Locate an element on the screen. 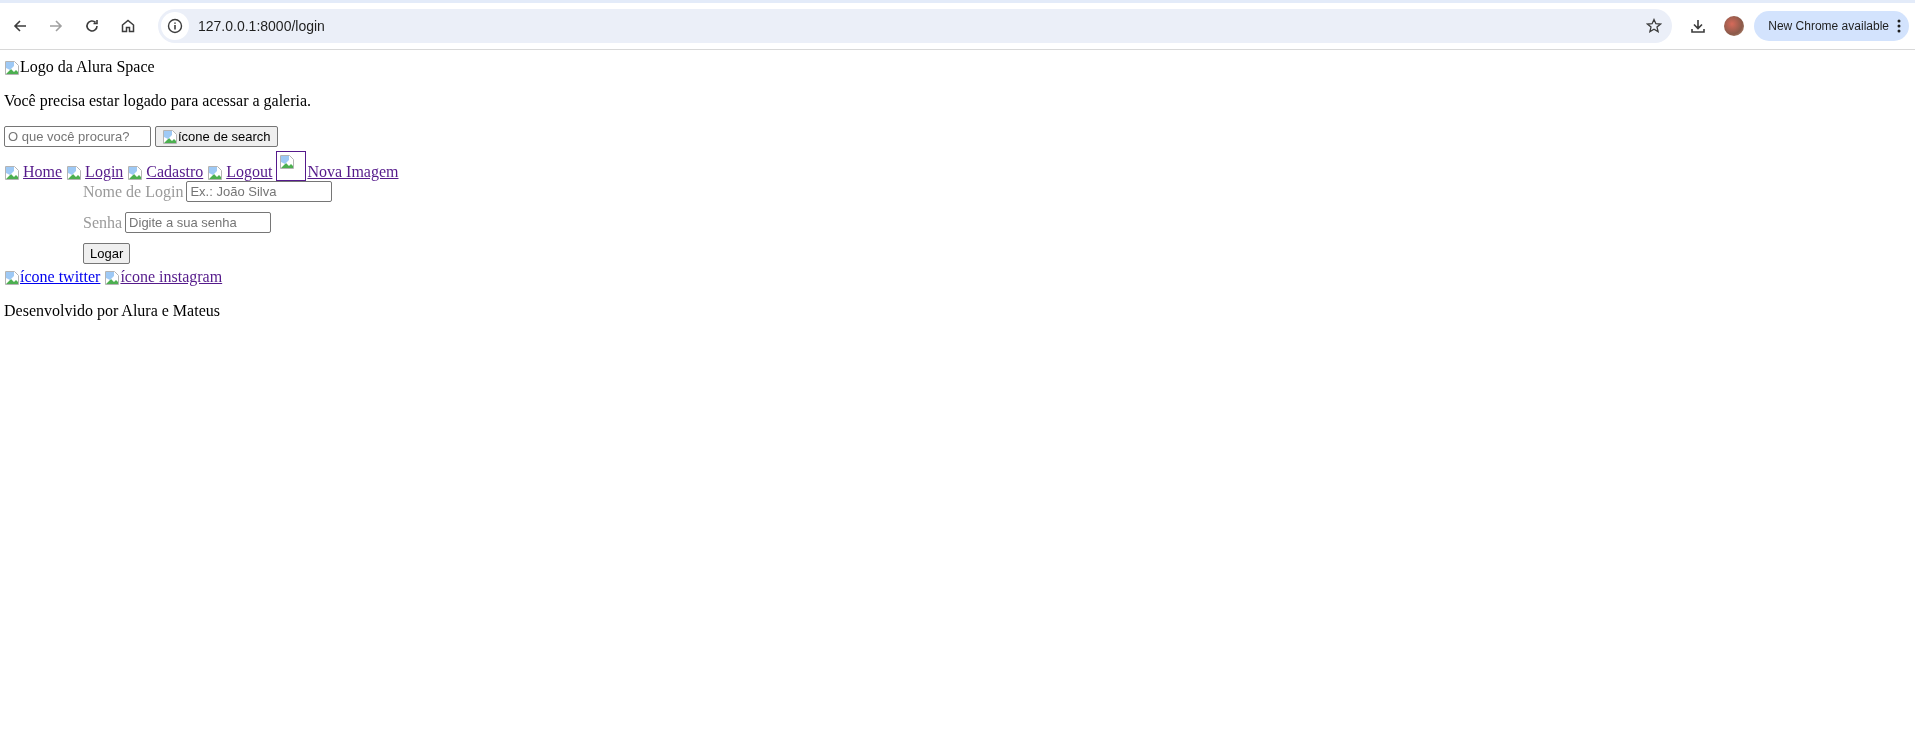 This screenshot has height=754, width=1915. nav-link: Login is located at coordinates (95, 172).